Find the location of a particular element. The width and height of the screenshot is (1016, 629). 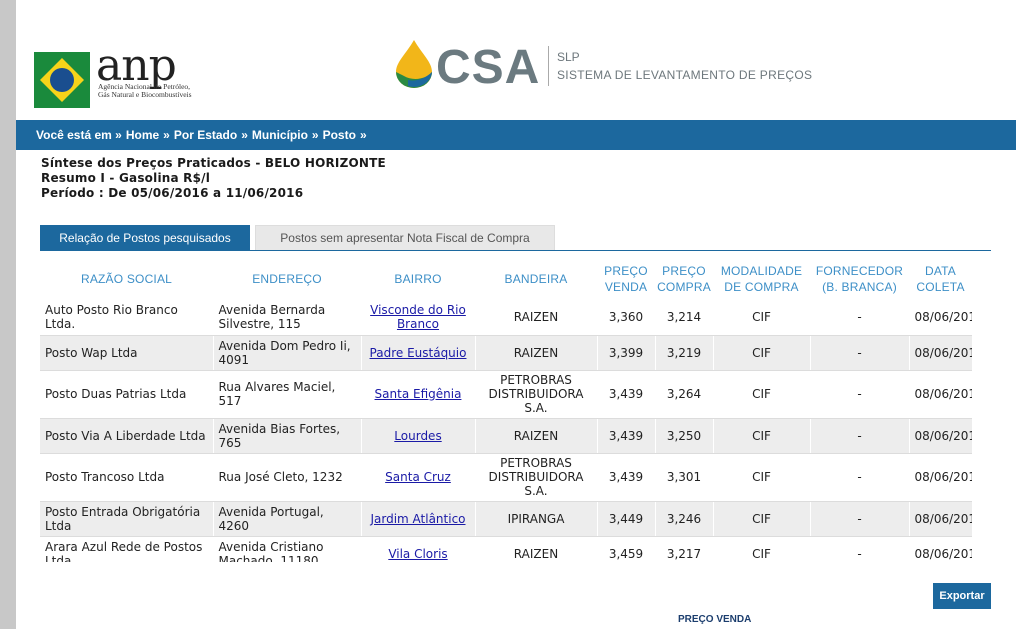

header-bairro: BAIRRO is located at coordinates (418, 279).